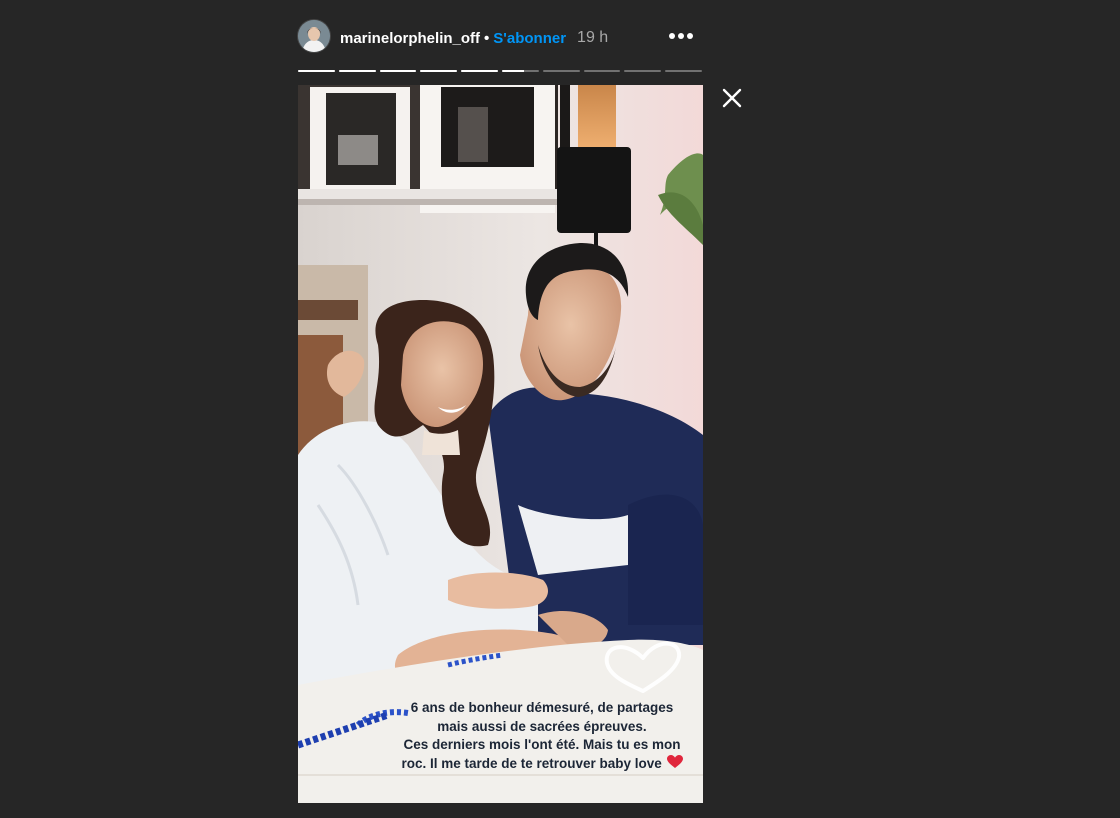 The height and width of the screenshot is (818, 1120). I want to click on story-meta: marinelorphelin_off • S'abonner 19 h, so click(474, 38).